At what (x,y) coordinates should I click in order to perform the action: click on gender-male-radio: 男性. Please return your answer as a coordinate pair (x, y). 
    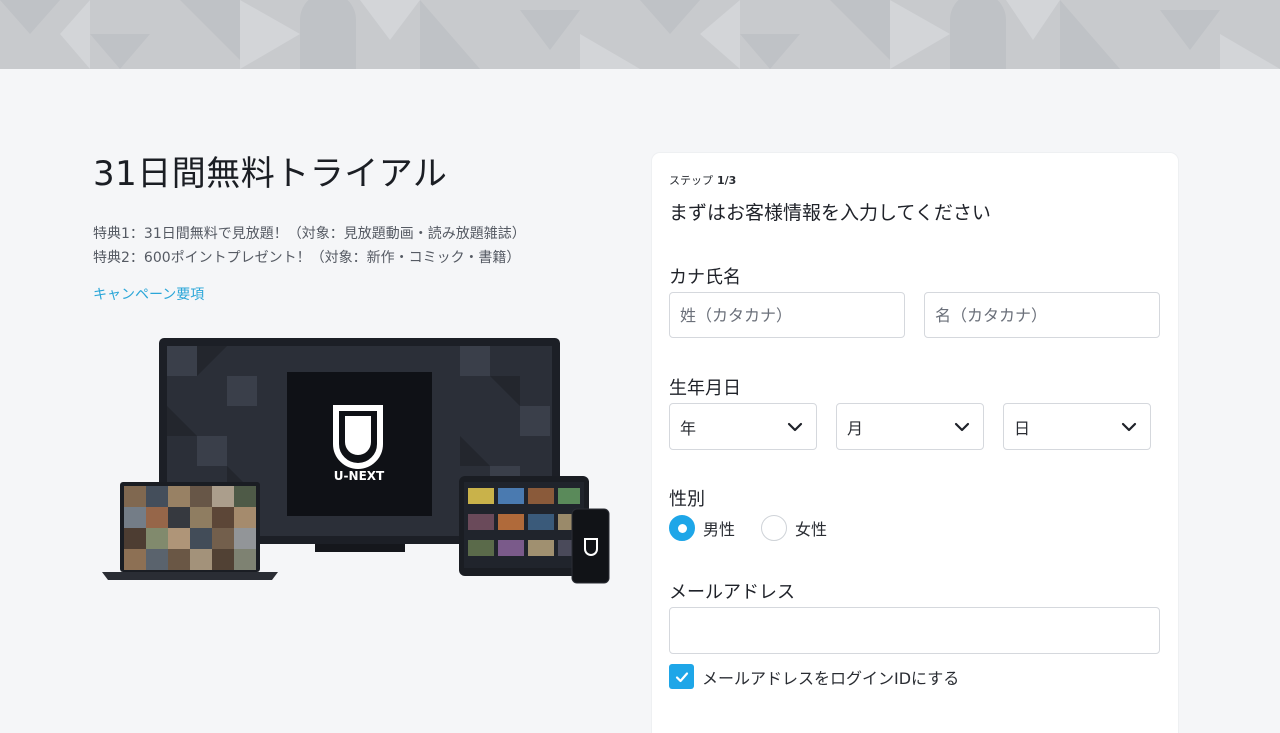
    Looking at the image, I should click on (702, 528).